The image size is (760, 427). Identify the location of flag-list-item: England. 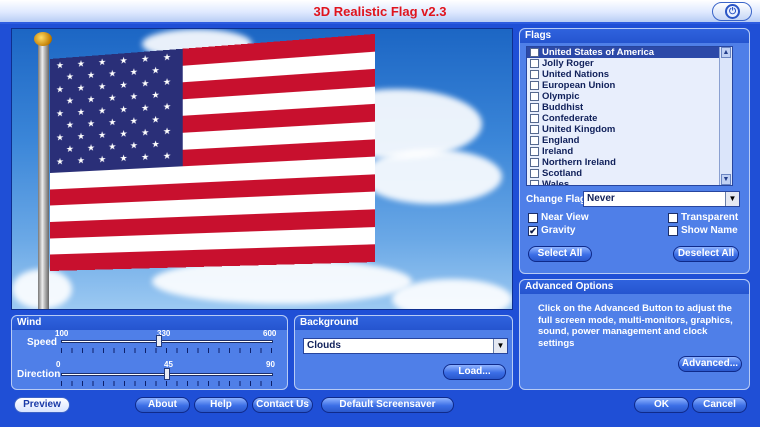
(629, 140).